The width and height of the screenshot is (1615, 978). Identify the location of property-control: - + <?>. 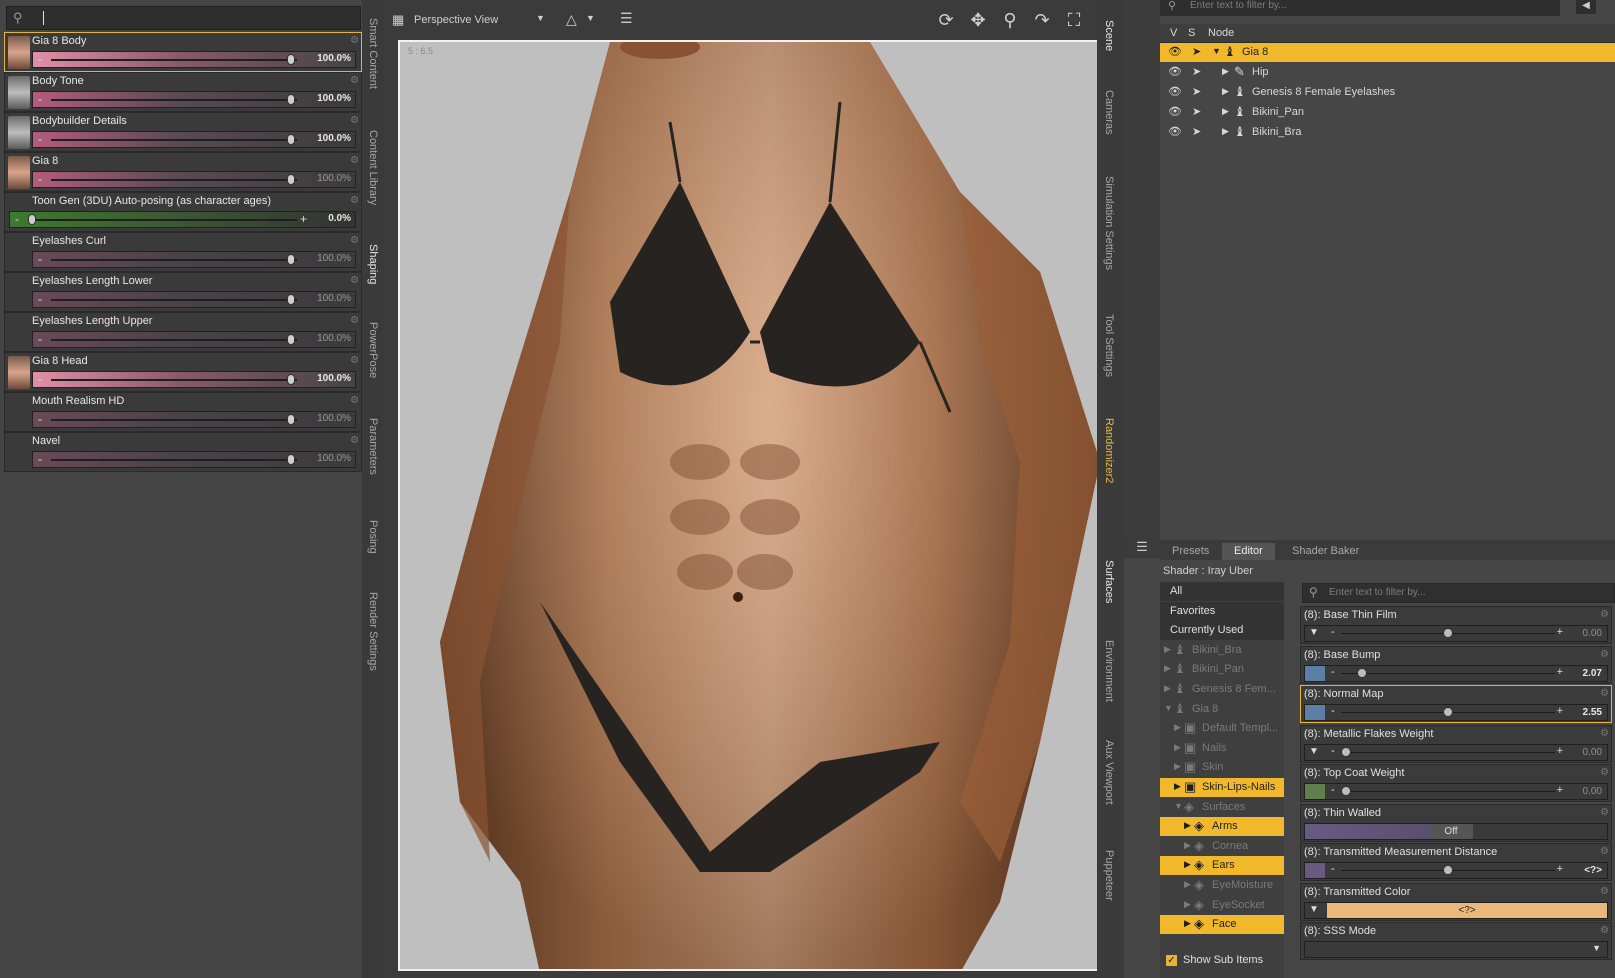
(1456, 870).